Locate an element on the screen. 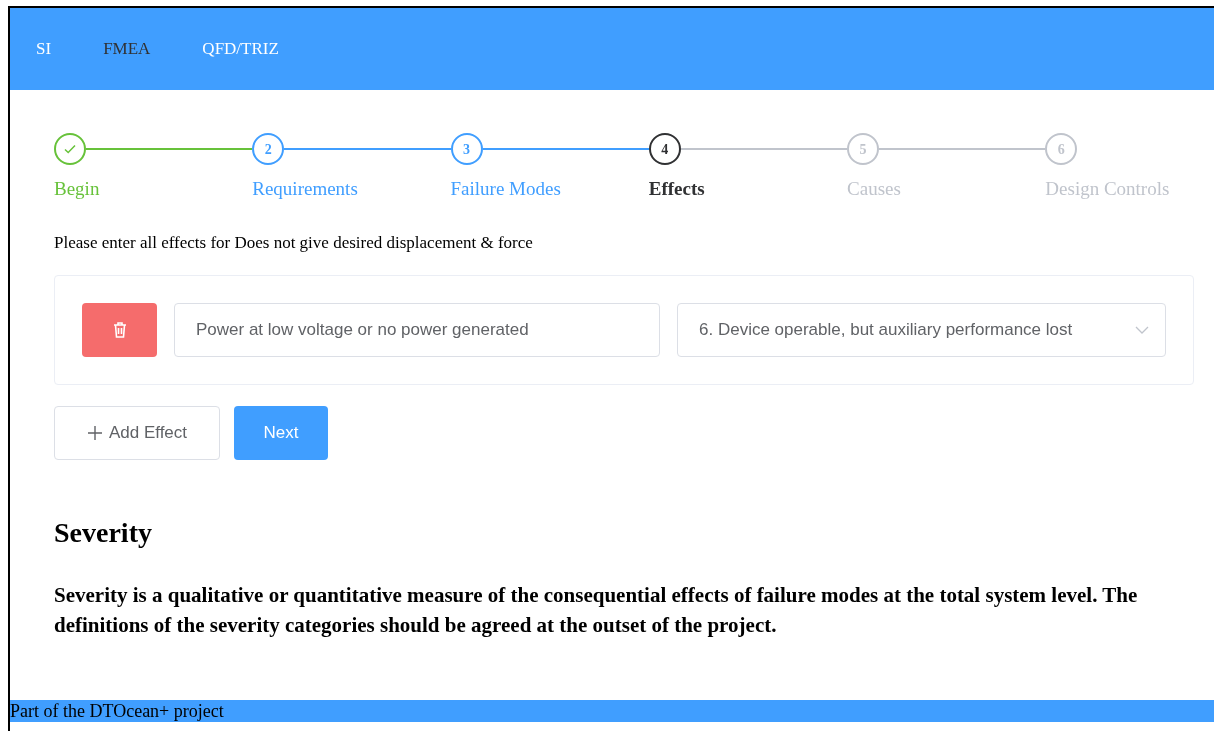 This screenshot has width=1214, height=731. effect-input: Power at low voltage or no power generated is located at coordinates (417, 330).